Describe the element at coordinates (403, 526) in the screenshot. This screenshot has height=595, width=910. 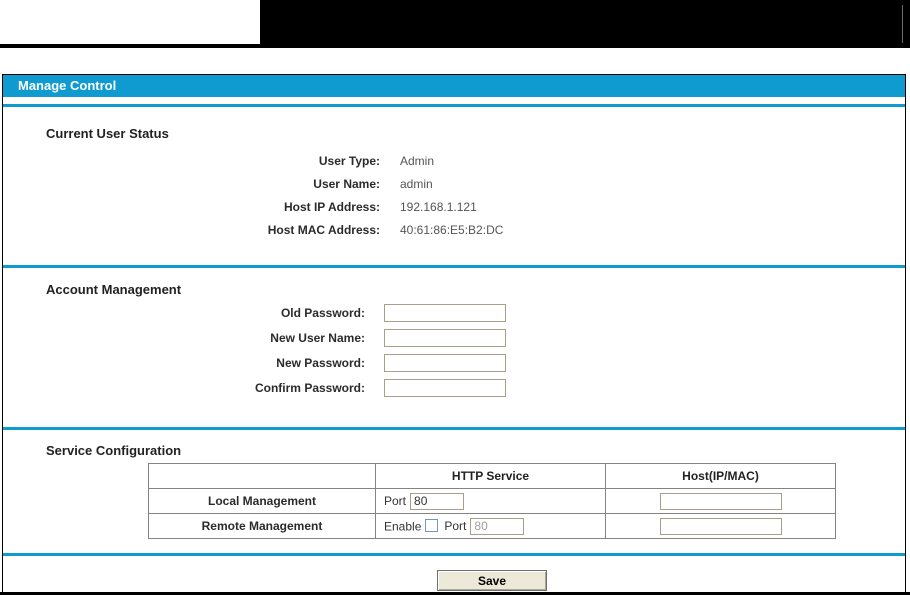
I see `remote-enable-label: Enable` at that location.